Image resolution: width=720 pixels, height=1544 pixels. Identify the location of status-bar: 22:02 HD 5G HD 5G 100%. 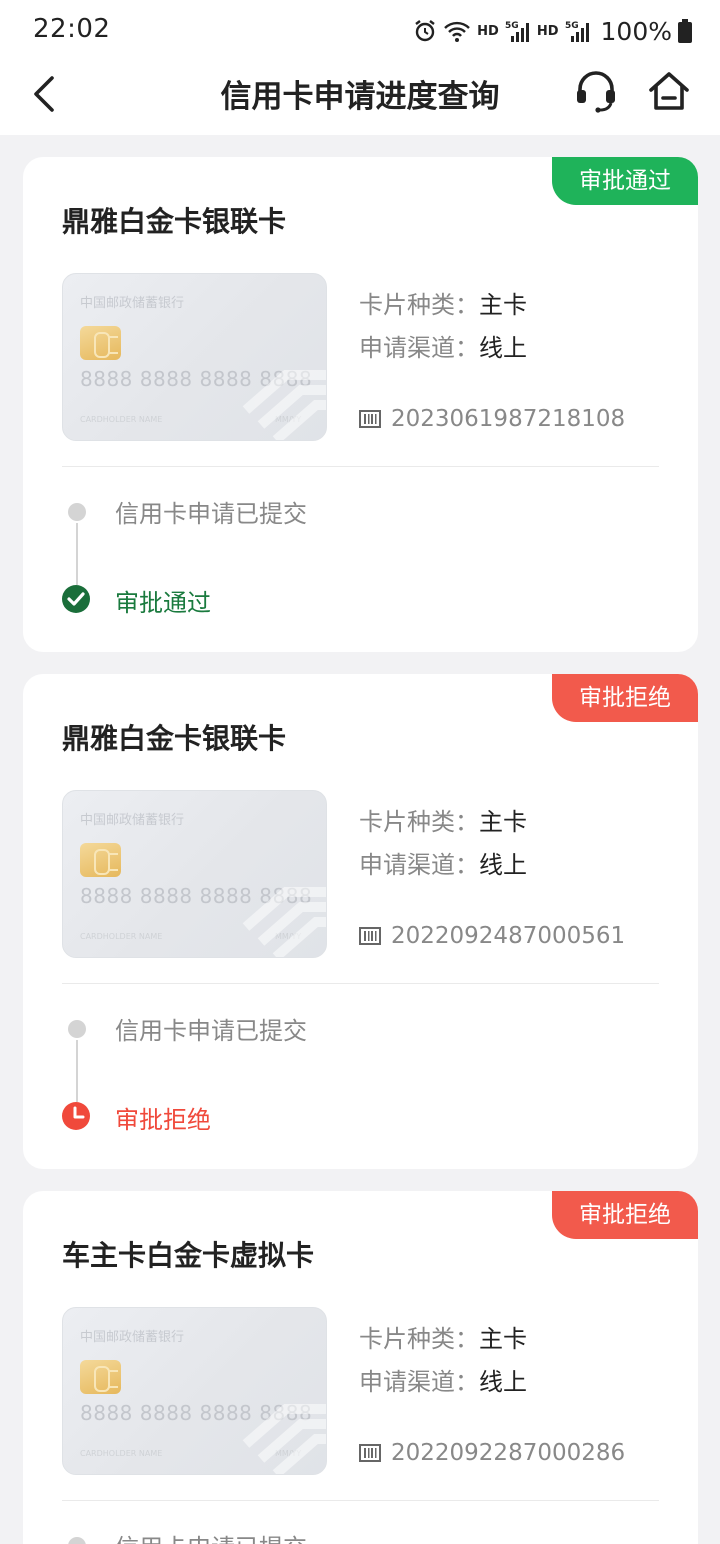
(360, 30).